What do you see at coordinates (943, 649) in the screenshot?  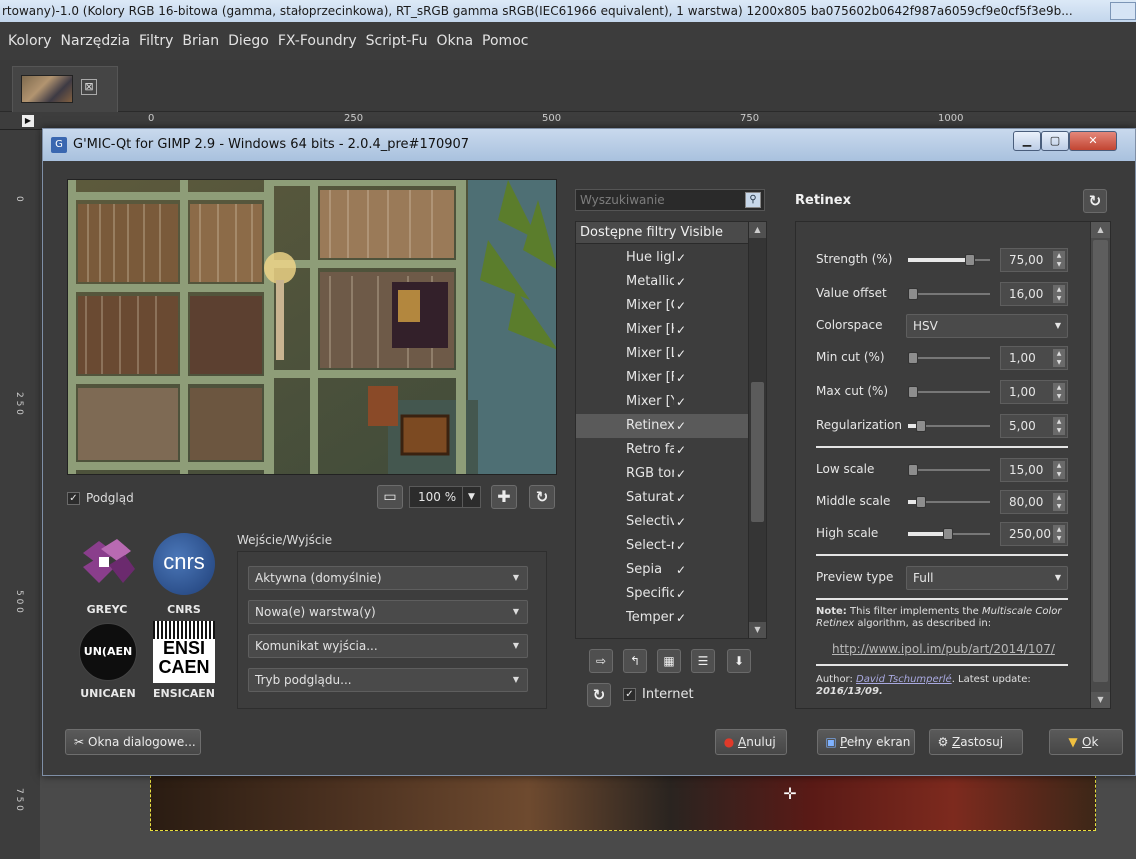 I see `ipol-link: http://www.ipol.im/pub/art/2014/107/` at bounding box center [943, 649].